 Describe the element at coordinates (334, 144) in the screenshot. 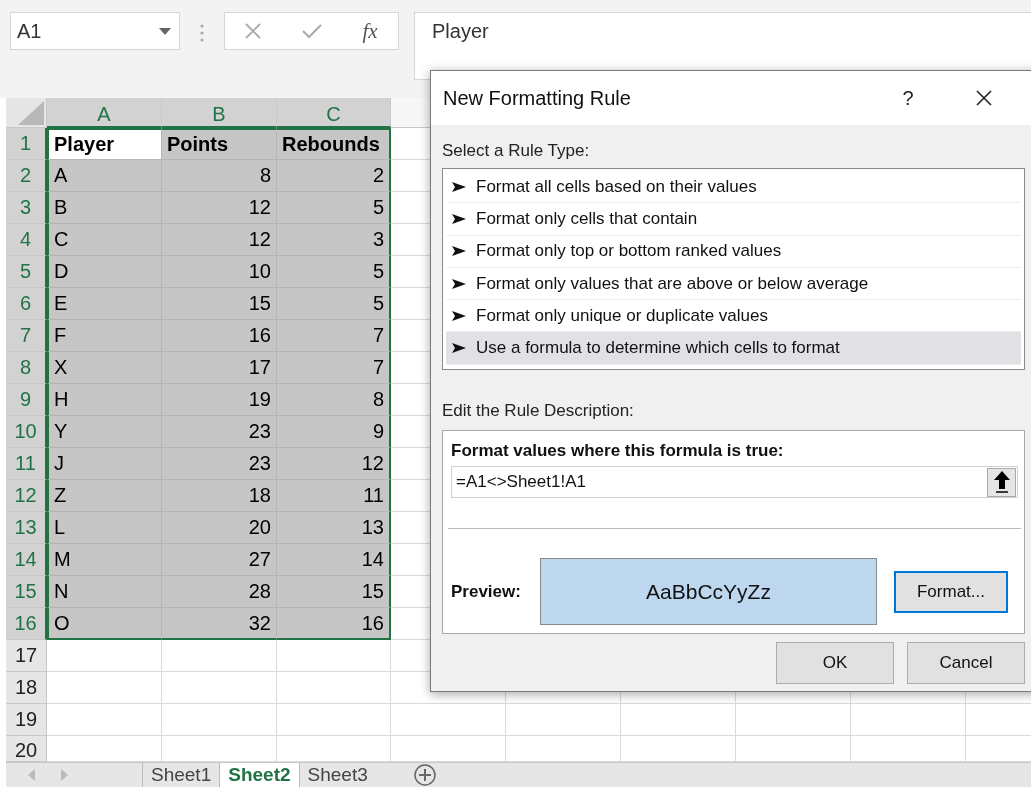

I see `table-cell: Rebounds` at that location.